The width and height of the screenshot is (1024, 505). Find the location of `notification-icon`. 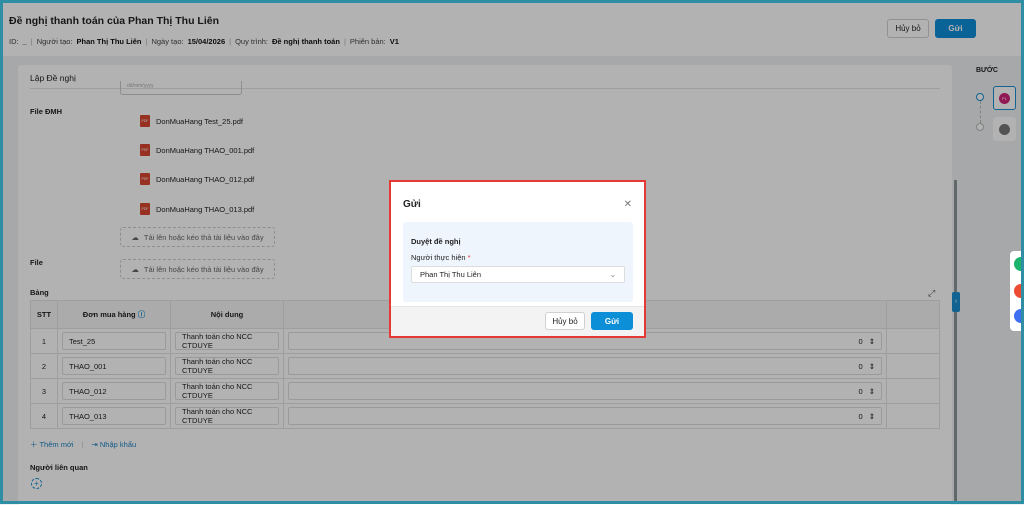

notification-icon is located at coordinates (1019, 291).